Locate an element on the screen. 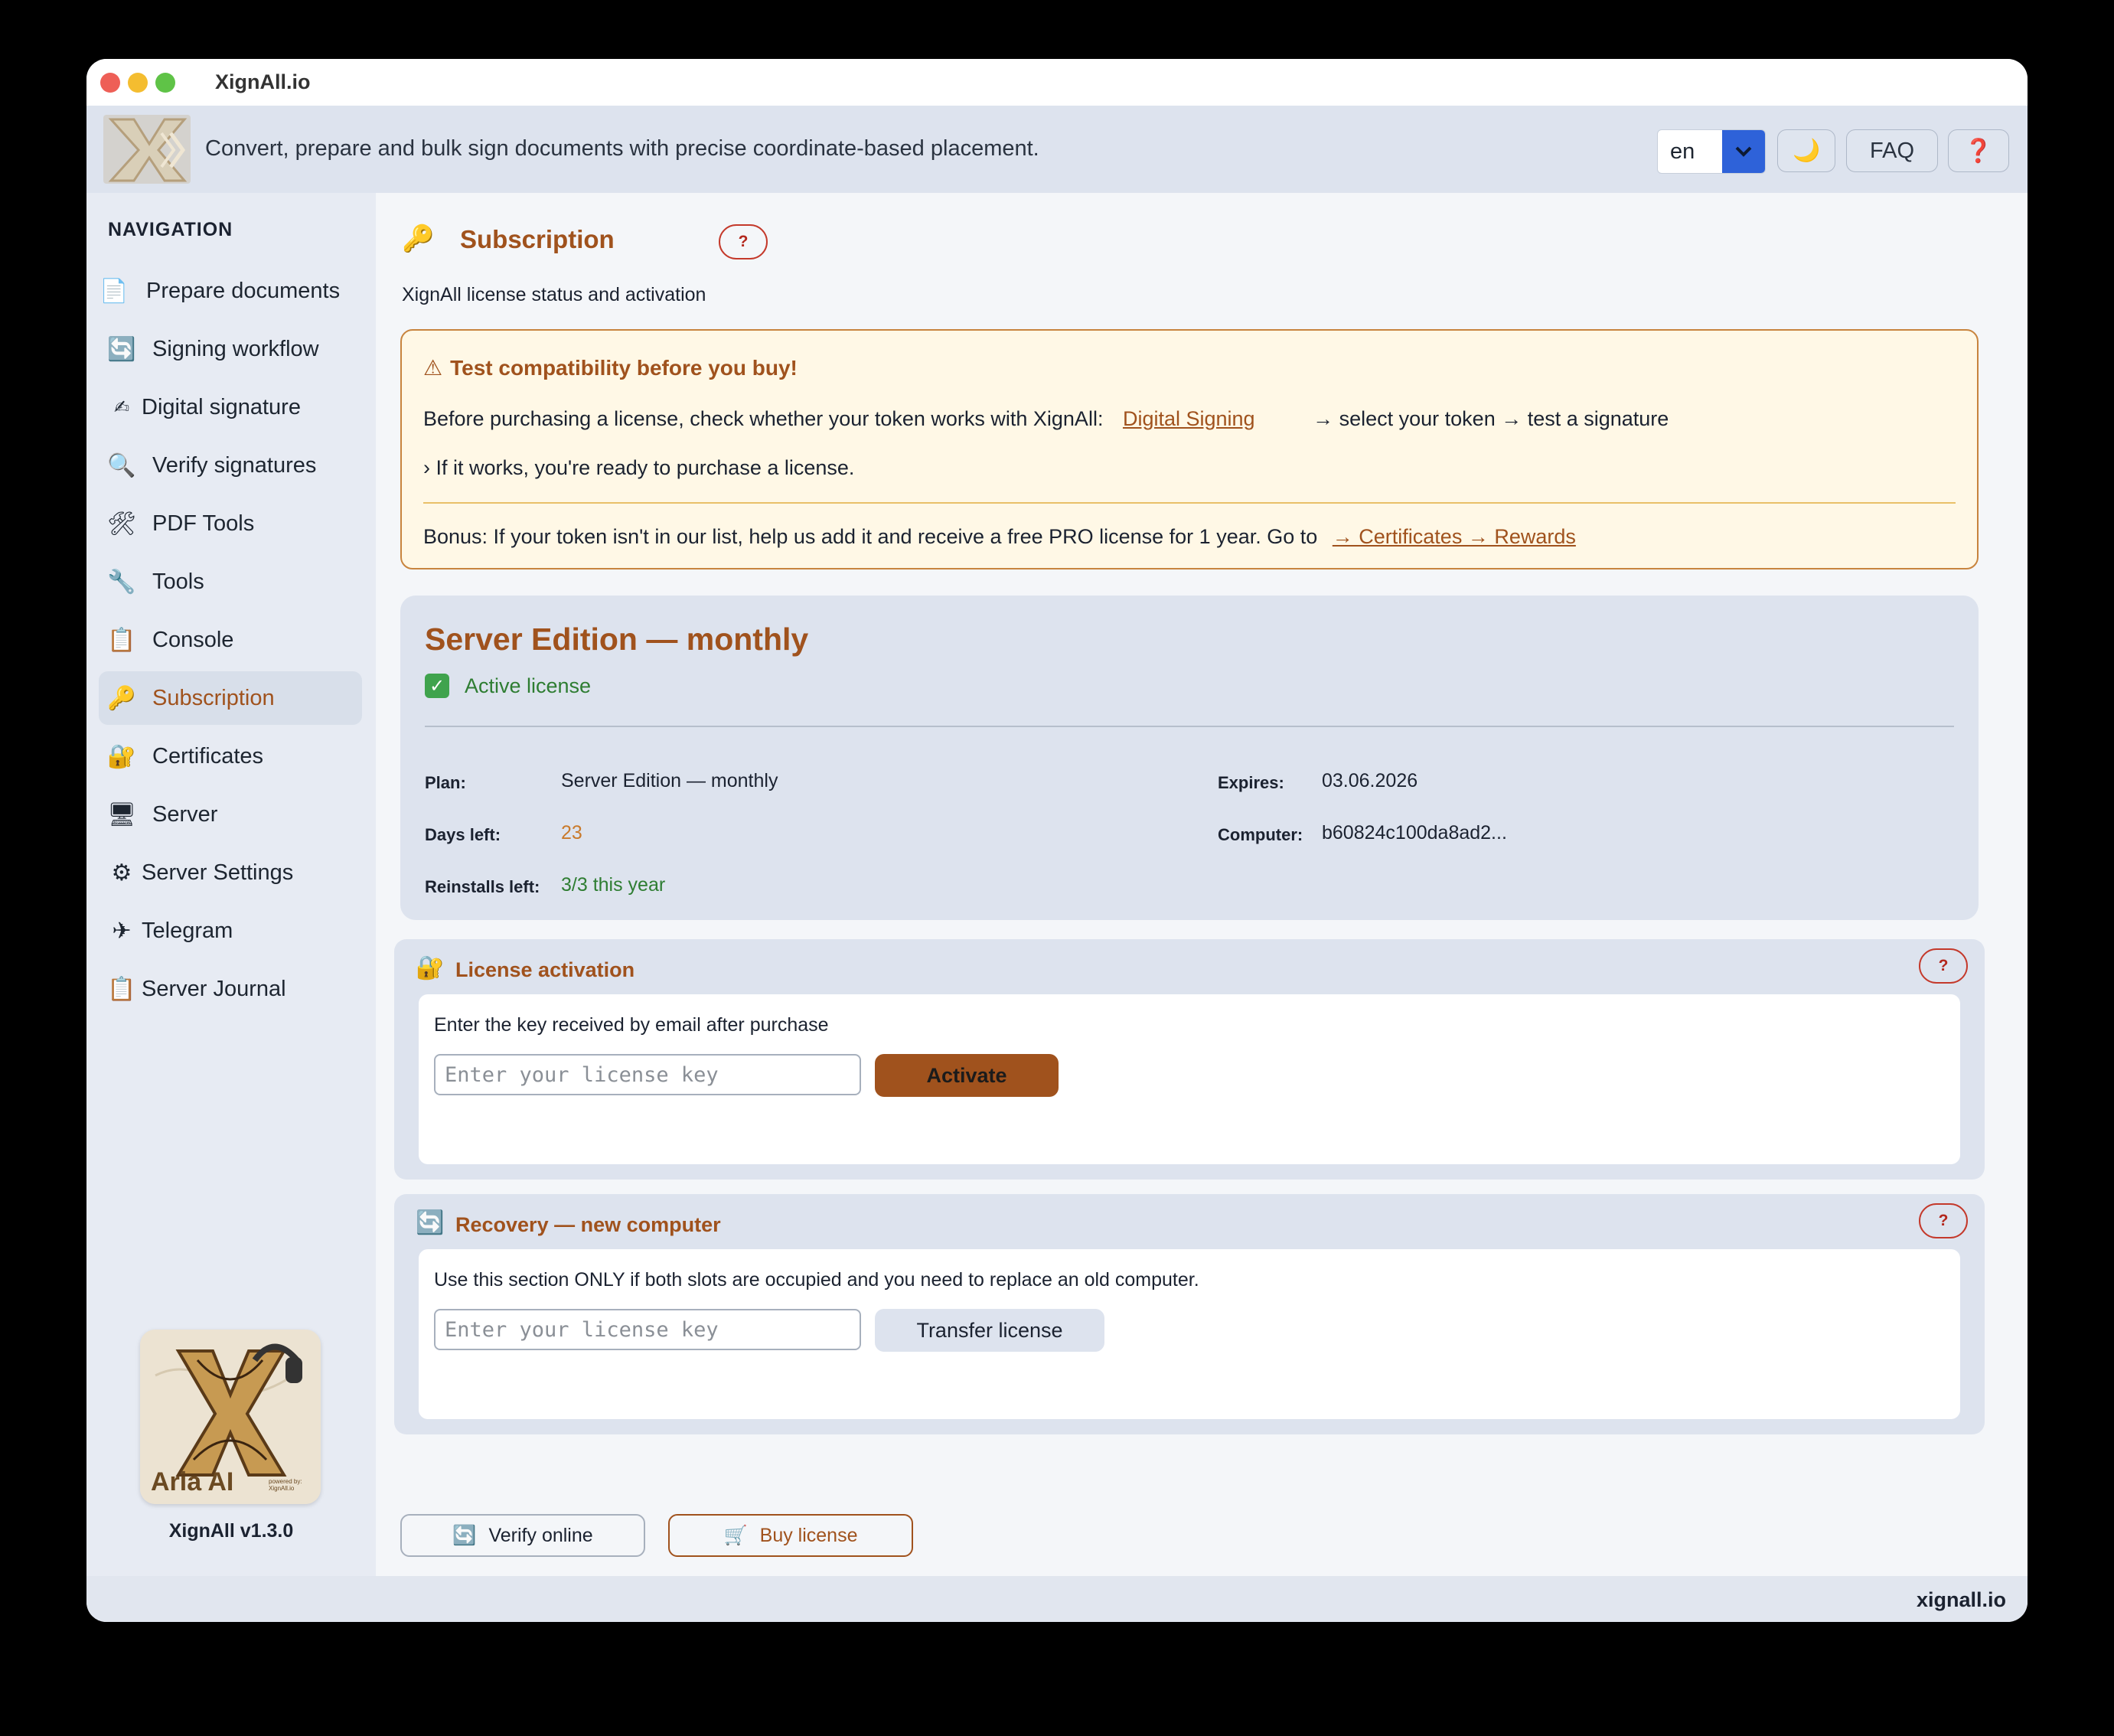 This screenshot has height=1736, width=2114. cart-icon: 🛒 is located at coordinates (735, 1535).